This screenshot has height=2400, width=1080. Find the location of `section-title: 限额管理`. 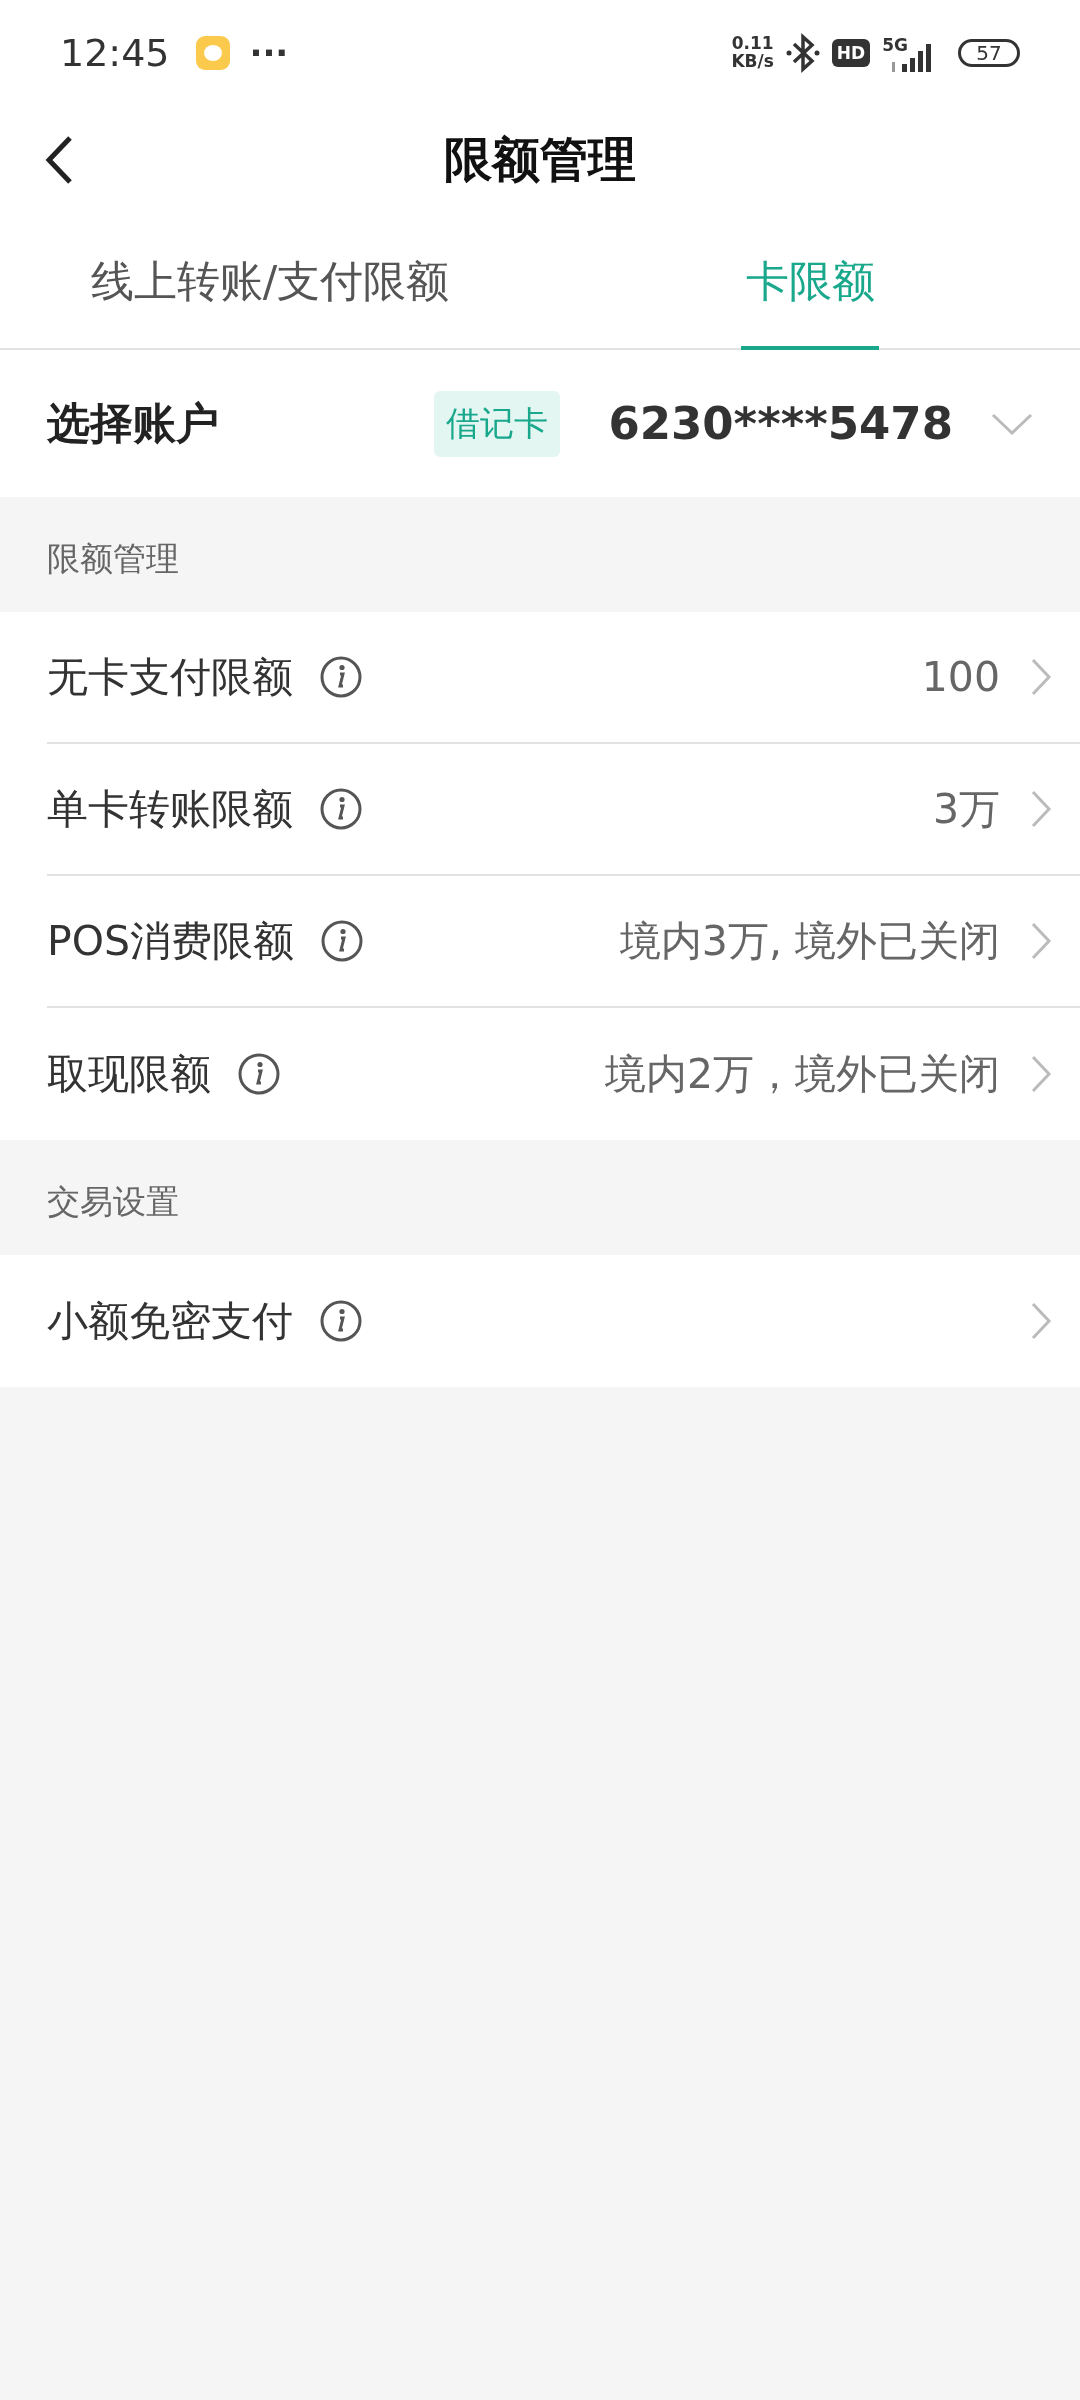

section-title: 限额管理 is located at coordinates (113, 559).